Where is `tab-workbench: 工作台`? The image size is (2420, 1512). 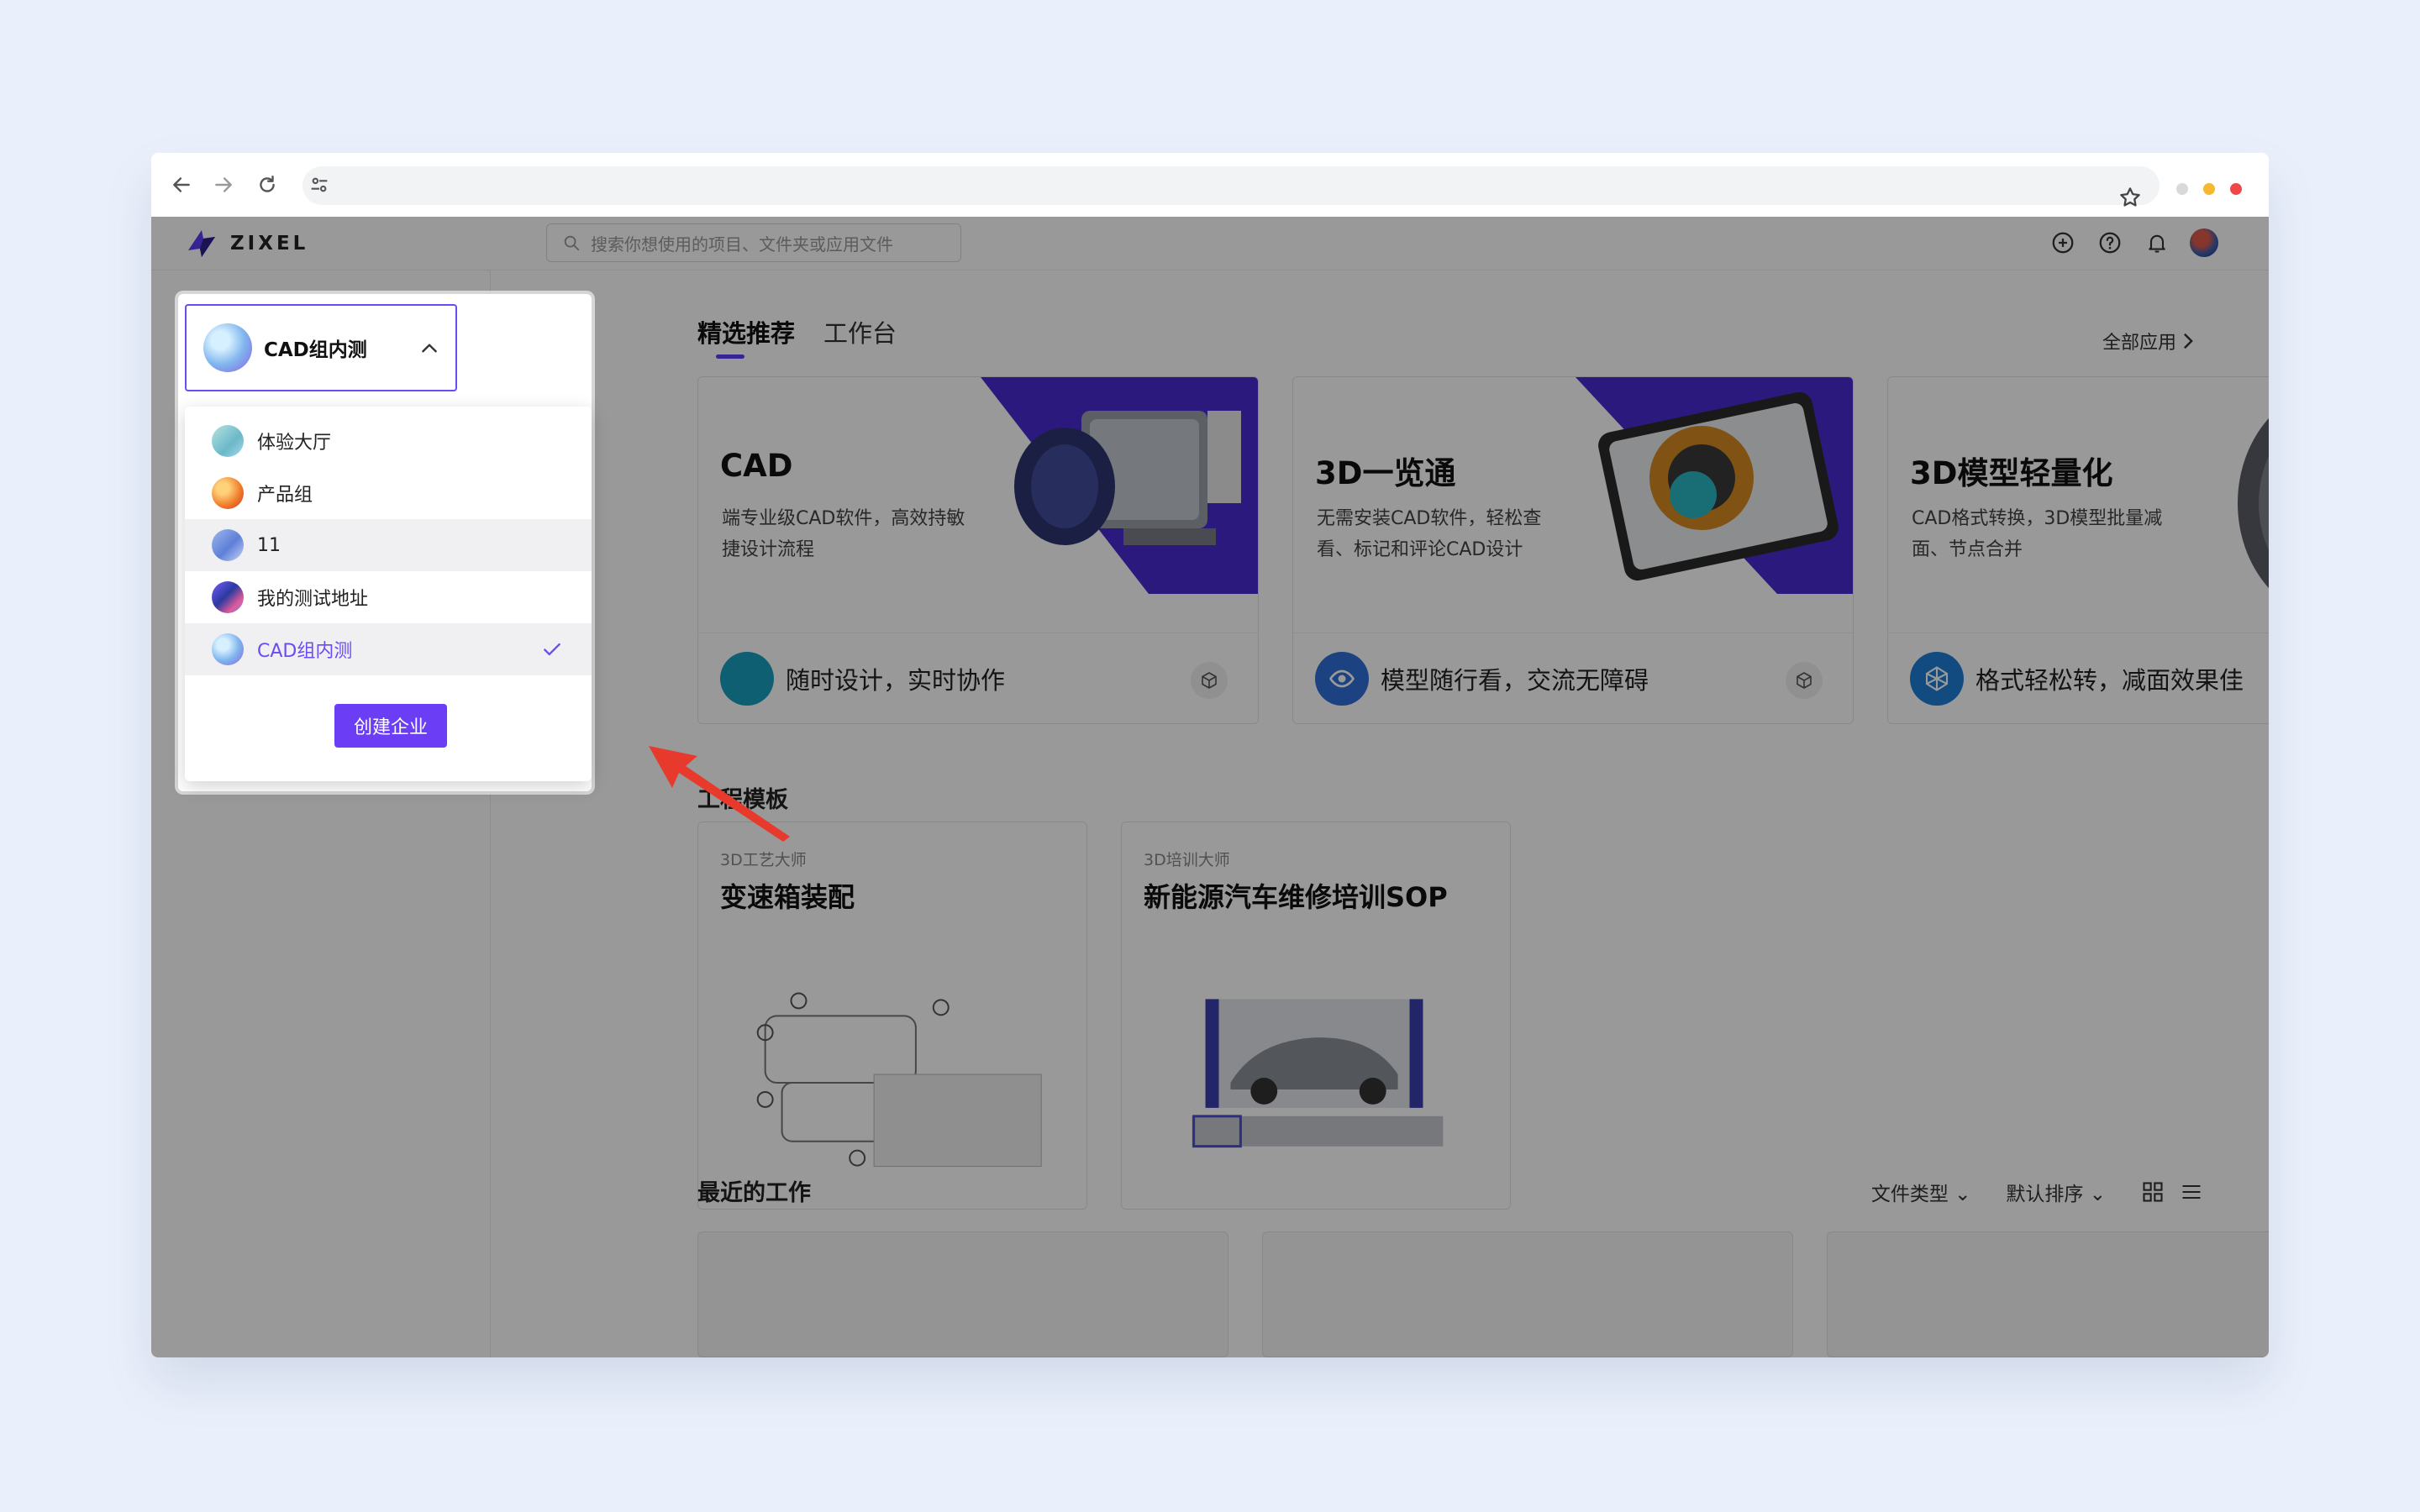 tab-workbench: 工作台 is located at coordinates (860, 331).